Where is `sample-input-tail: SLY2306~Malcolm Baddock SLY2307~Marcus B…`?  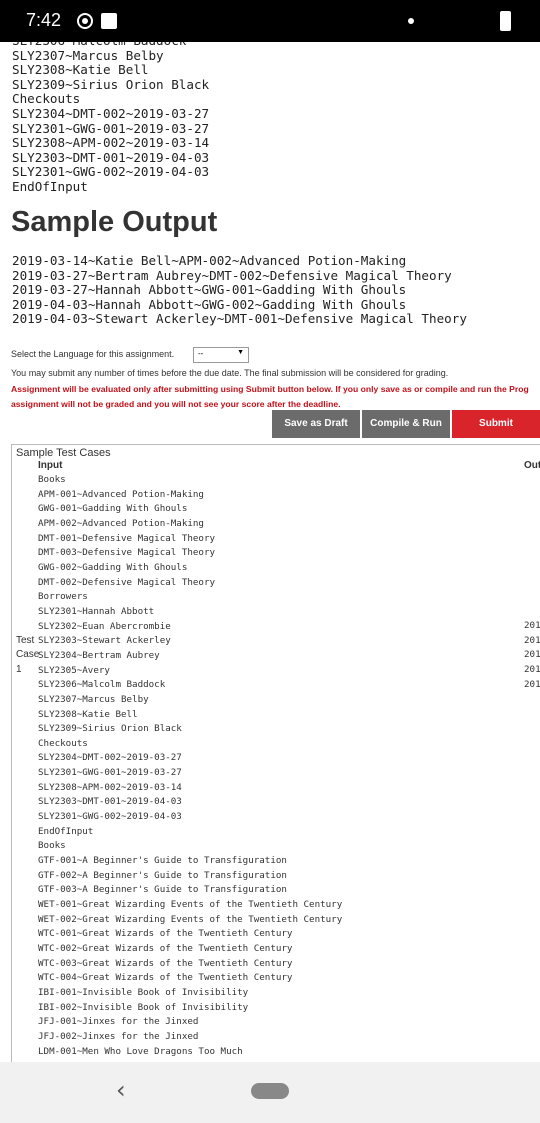 sample-input-tail: SLY2306~Malcolm Baddock SLY2307~Marcus B… is located at coordinates (111, 118).